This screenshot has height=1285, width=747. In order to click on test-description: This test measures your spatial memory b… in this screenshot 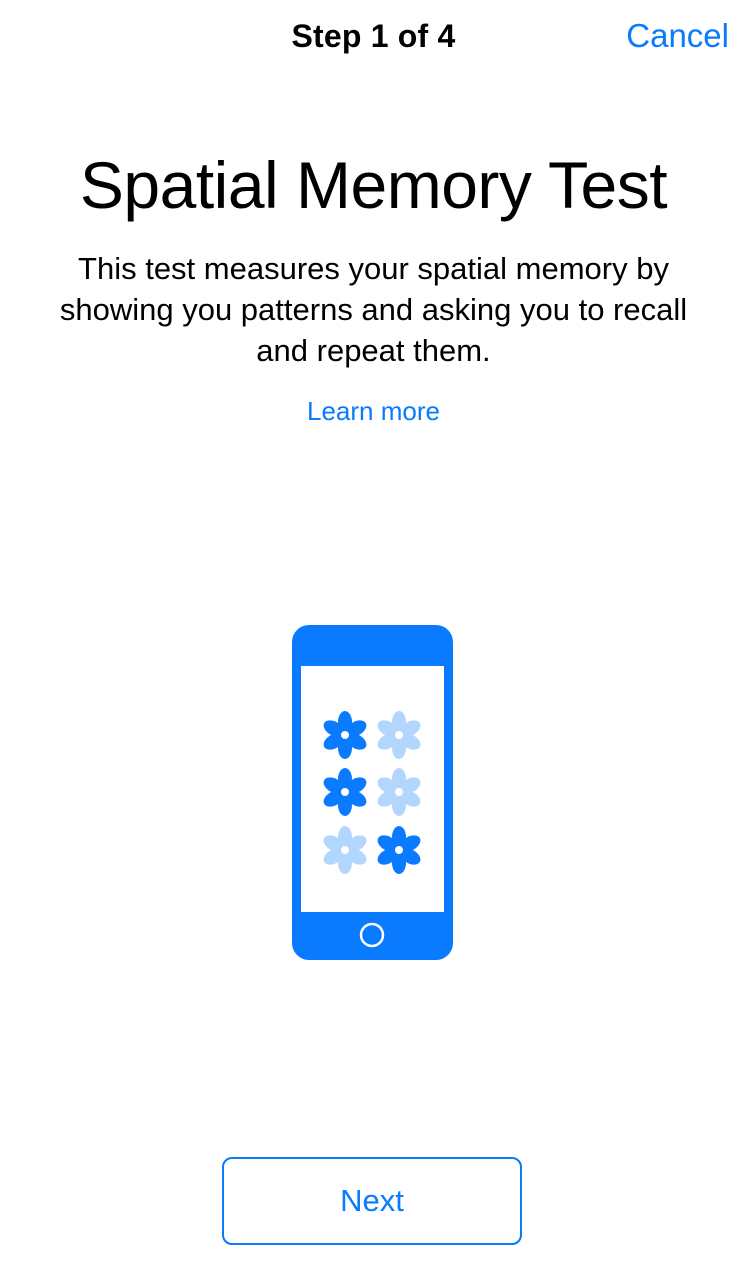, I will do `click(373, 309)`.